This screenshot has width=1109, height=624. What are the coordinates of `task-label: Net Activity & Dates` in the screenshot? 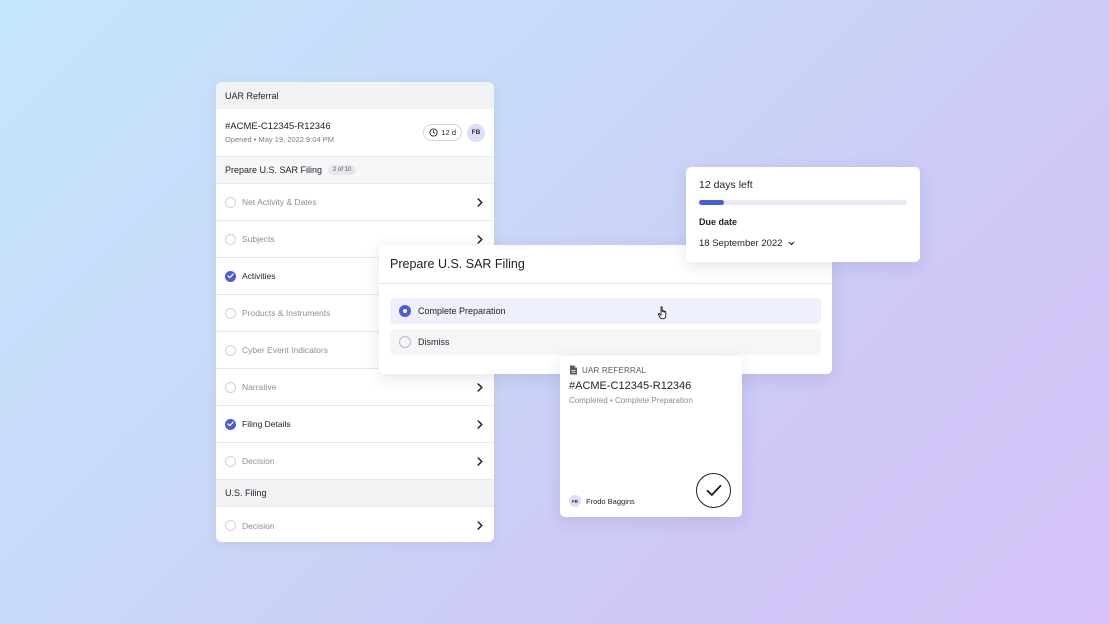 It's located at (279, 202).